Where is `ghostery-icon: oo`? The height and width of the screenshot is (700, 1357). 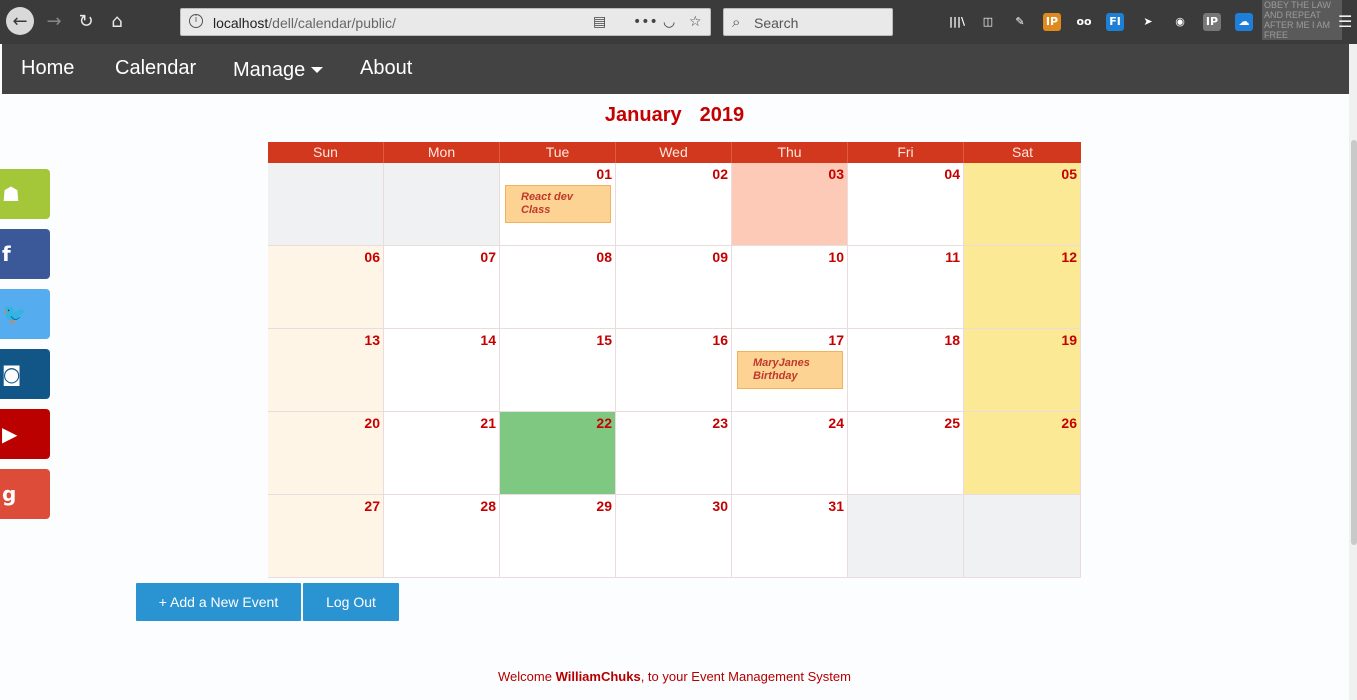 ghostery-icon: oo is located at coordinates (1084, 22).